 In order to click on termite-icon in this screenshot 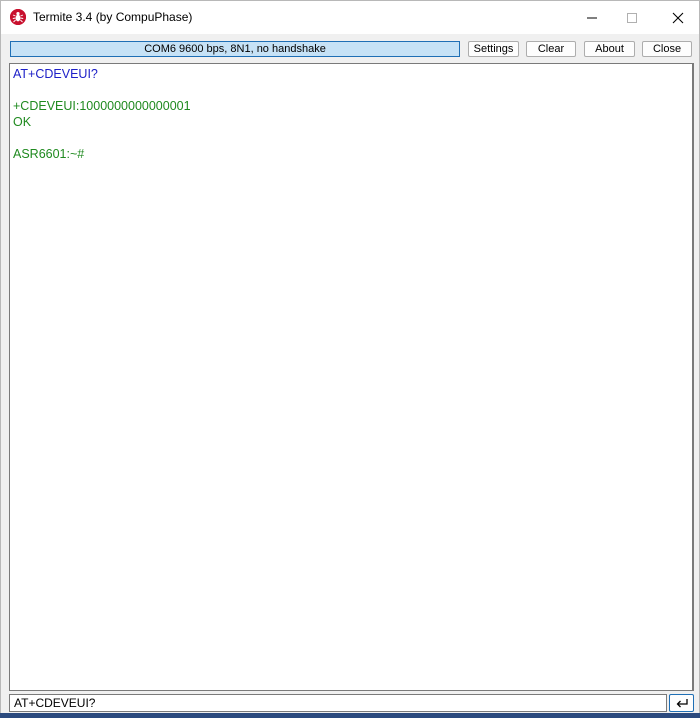, I will do `click(18, 17)`.